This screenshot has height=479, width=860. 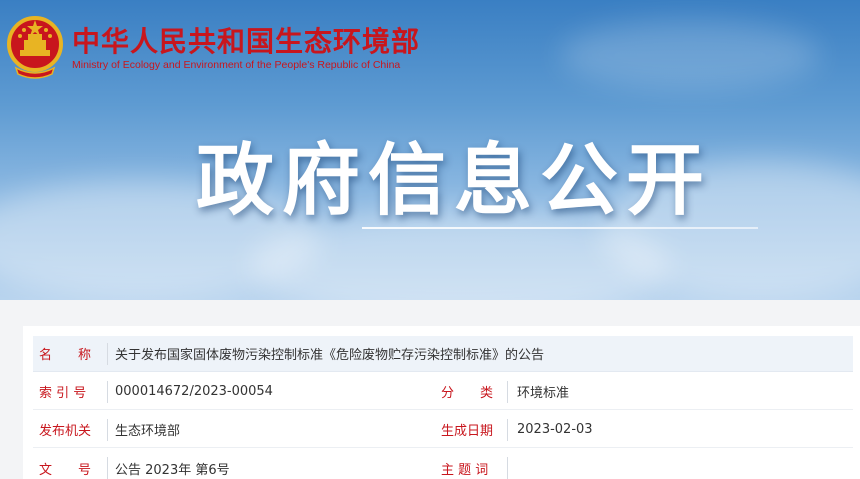 What do you see at coordinates (465, 470) in the screenshot?
I see `keywords-label: 主 题 词` at bounding box center [465, 470].